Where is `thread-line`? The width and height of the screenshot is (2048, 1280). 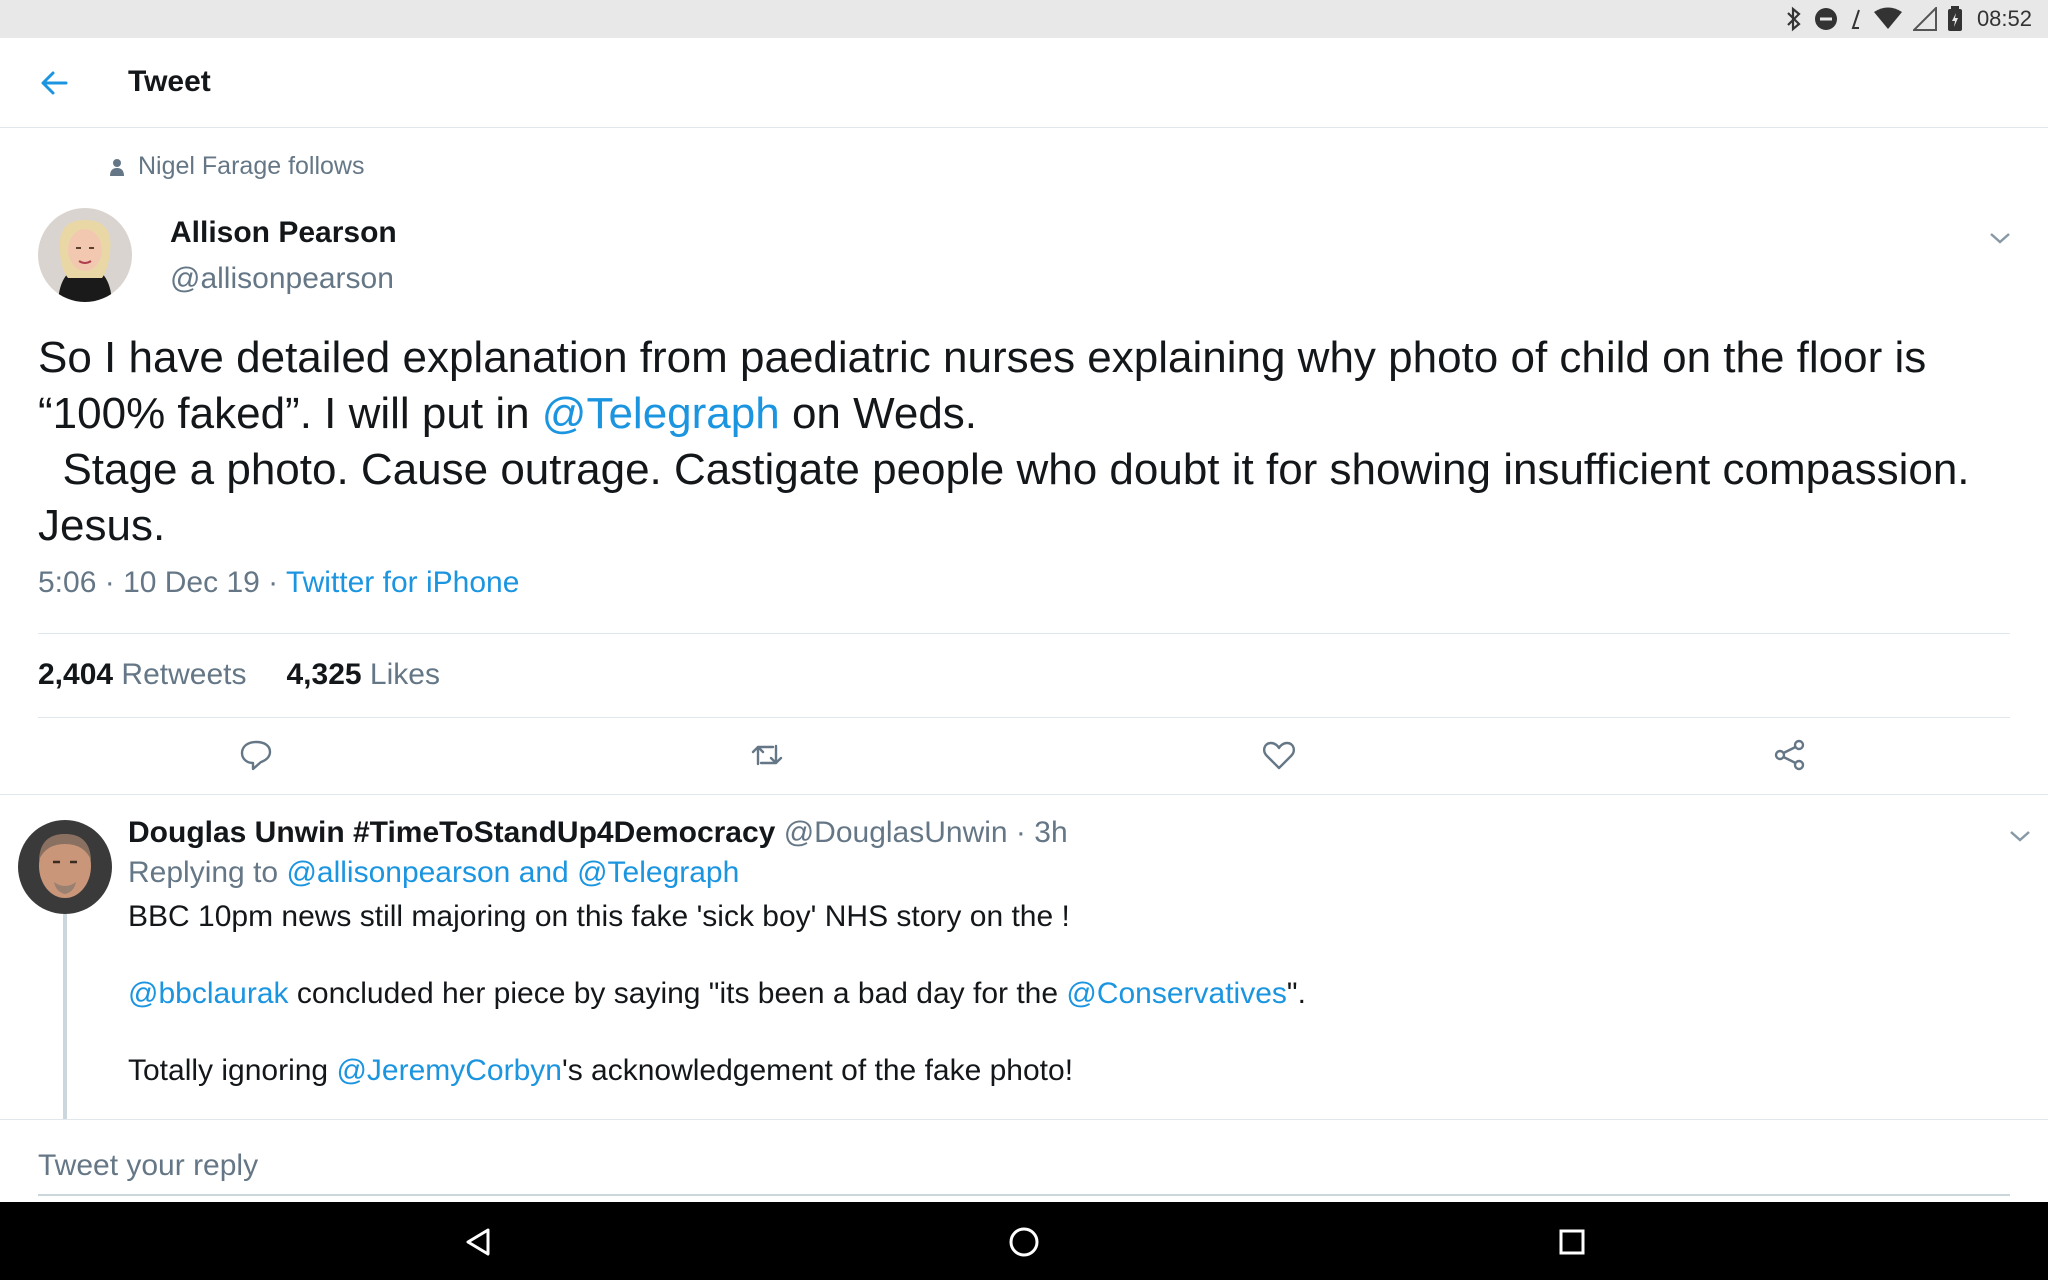
thread-line is located at coordinates (65, 1016).